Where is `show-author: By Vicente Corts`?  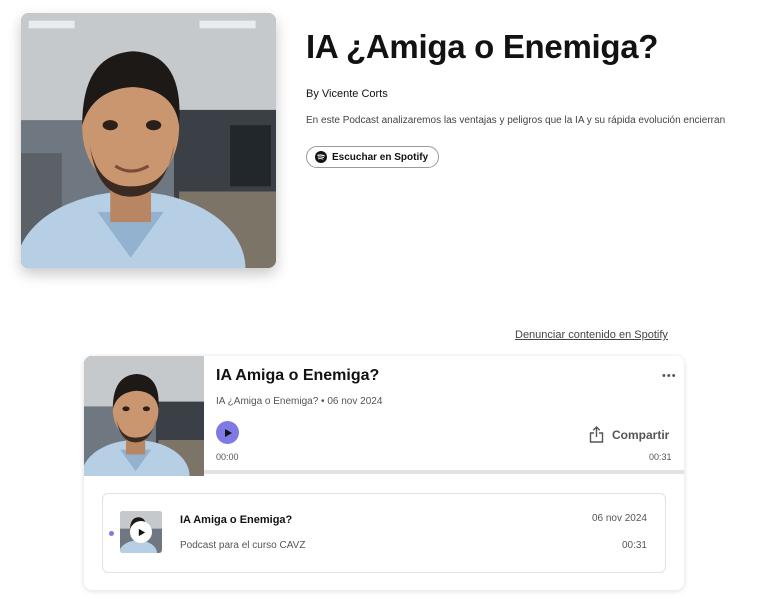 show-author: By Vicente Corts is located at coordinates (347, 94).